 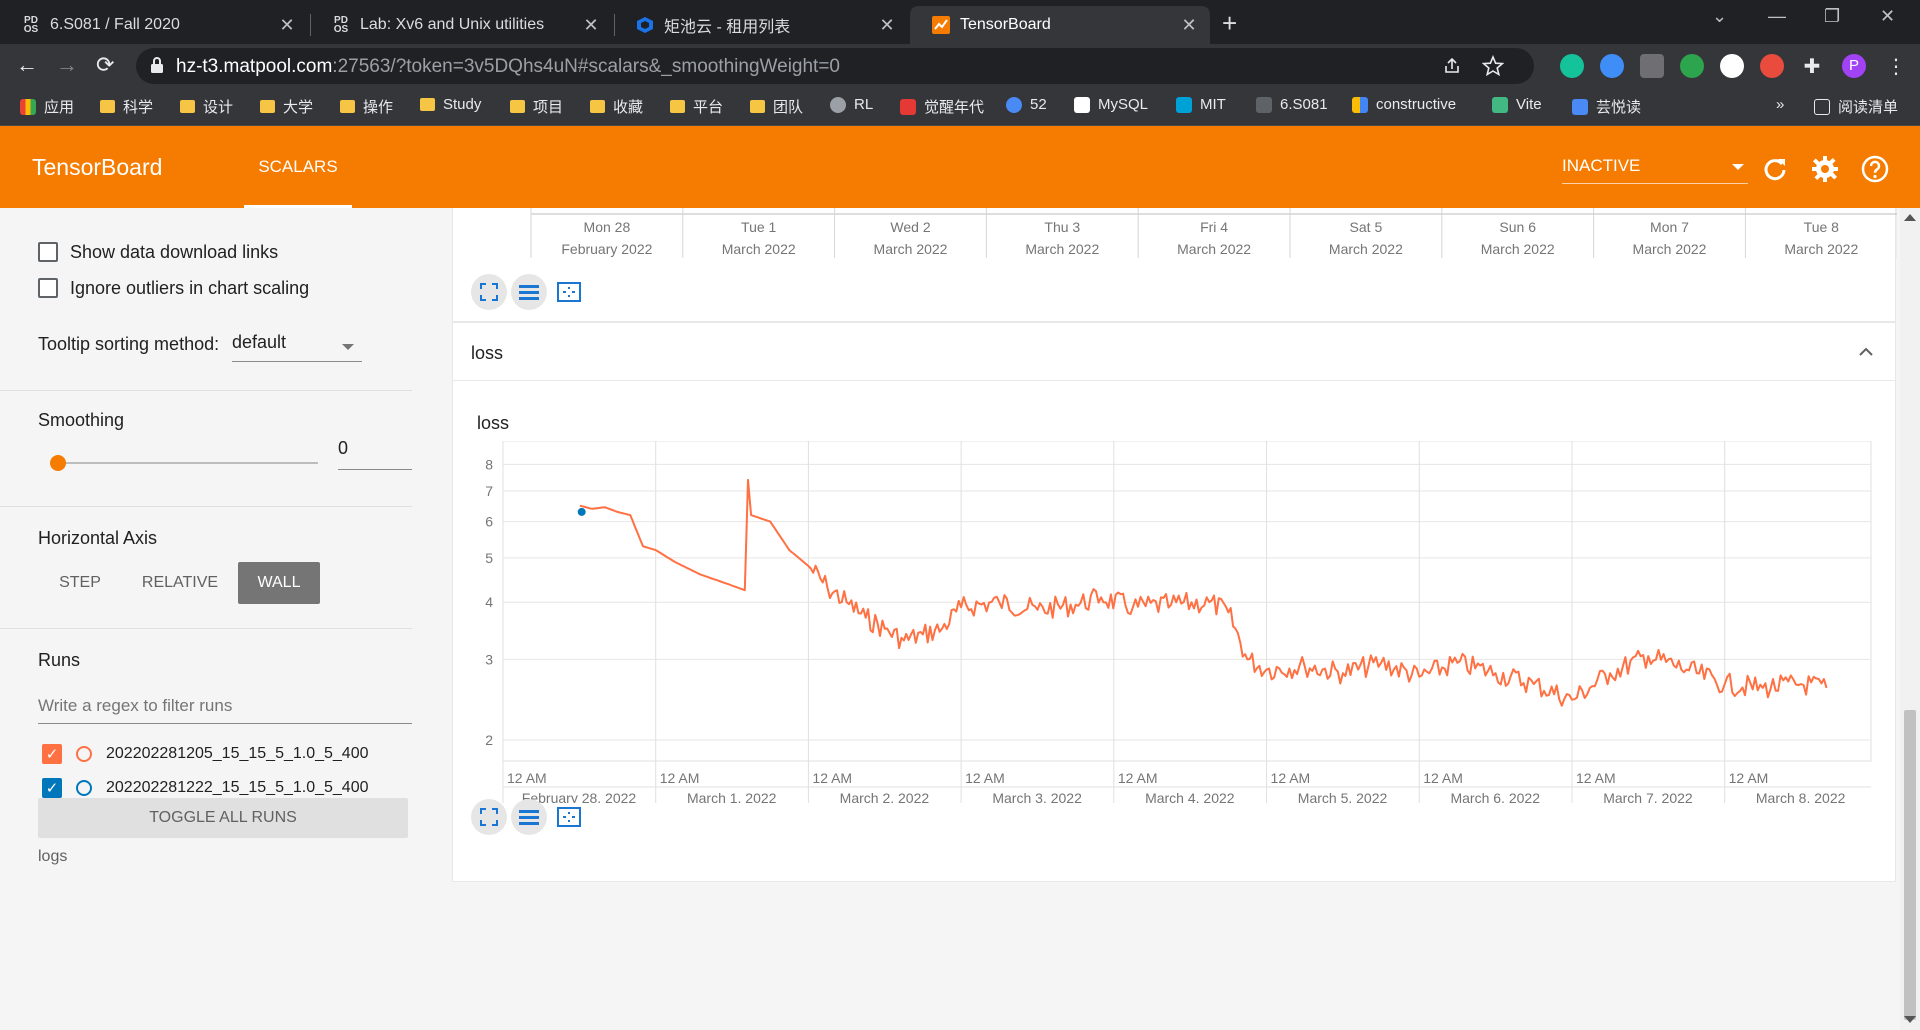 What do you see at coordinates (180, 583) in the screenshot?
I see `axis-relative-button: RELATIVE` at bounding box center [180, 583].